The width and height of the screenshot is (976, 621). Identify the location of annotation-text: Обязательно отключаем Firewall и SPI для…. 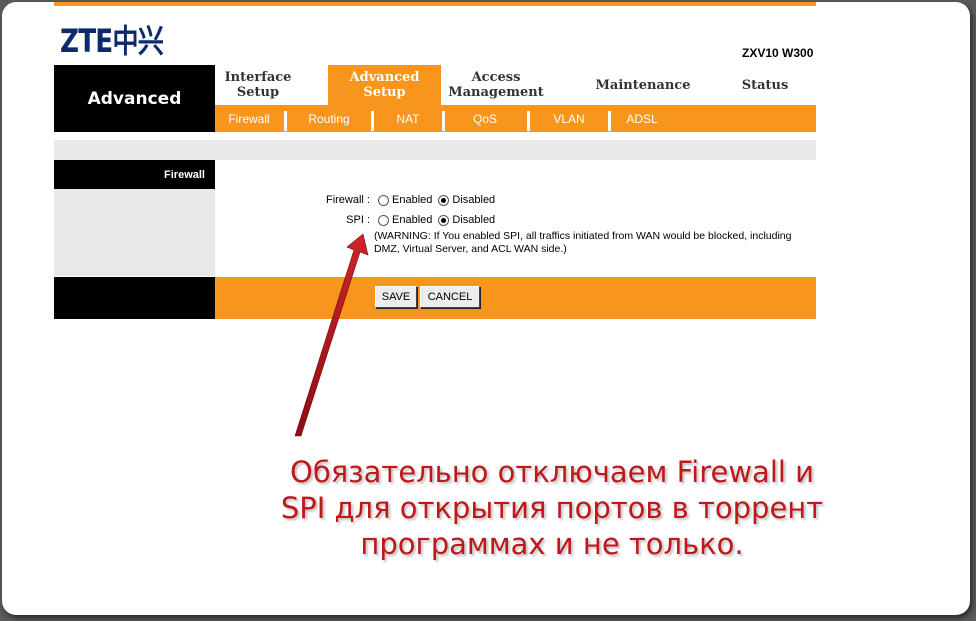
(552, 508).